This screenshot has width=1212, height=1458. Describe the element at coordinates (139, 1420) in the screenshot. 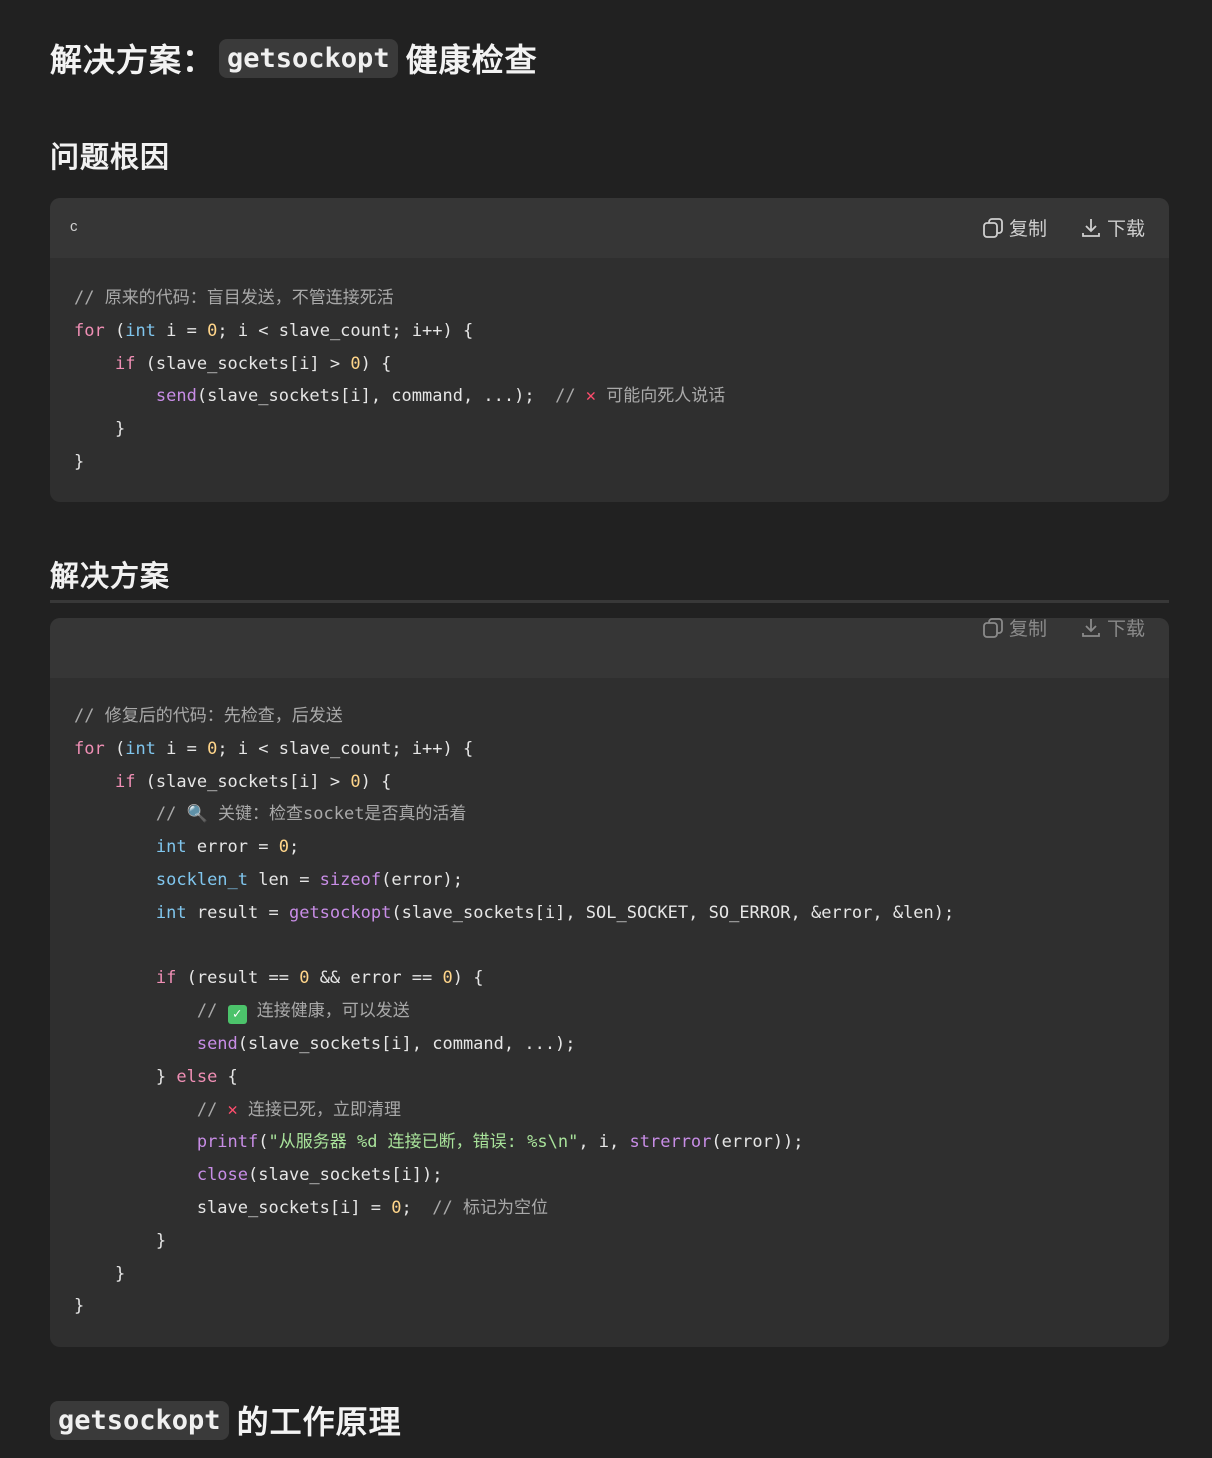

I see `section3-inline-code: getsockopt` at that location.